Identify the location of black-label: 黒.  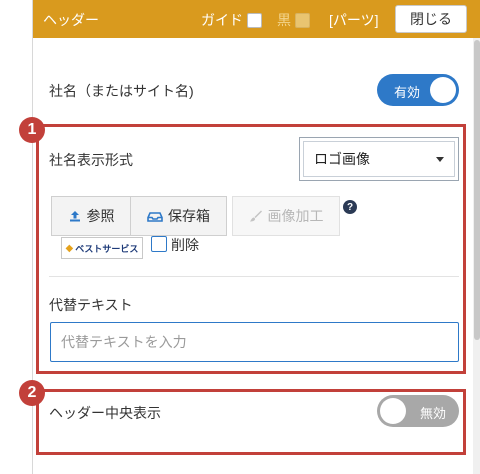
(284, 20).